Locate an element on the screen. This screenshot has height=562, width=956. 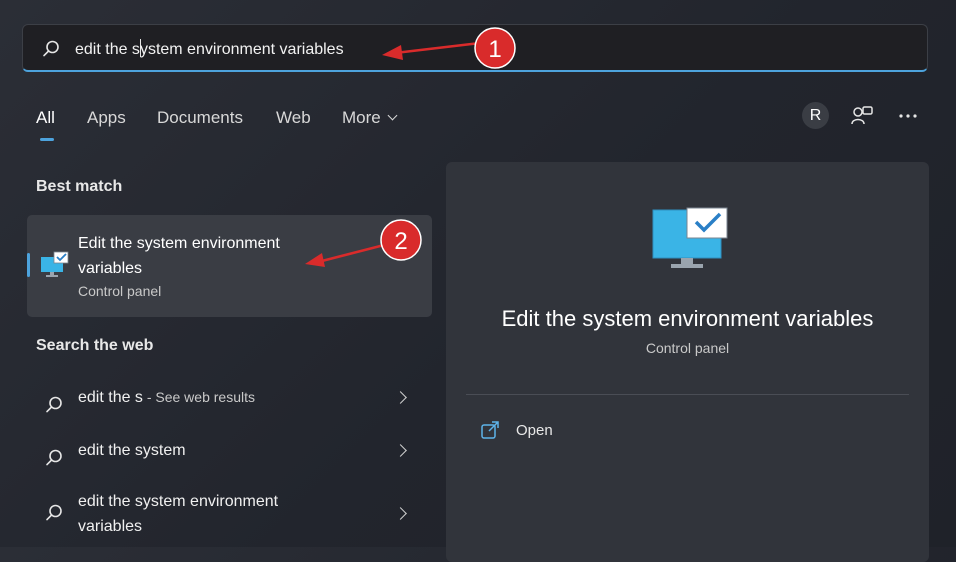
active-tab-indicator is located at coordinates (47, 139).